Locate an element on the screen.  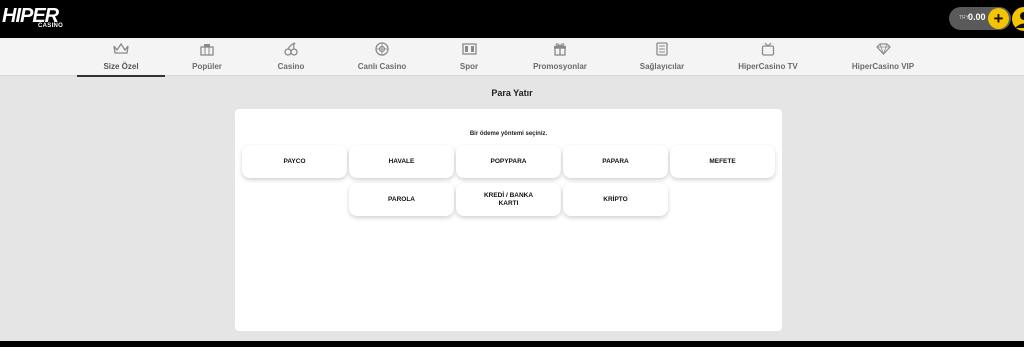
plus-icon: + is located at coordinates (998, 18).